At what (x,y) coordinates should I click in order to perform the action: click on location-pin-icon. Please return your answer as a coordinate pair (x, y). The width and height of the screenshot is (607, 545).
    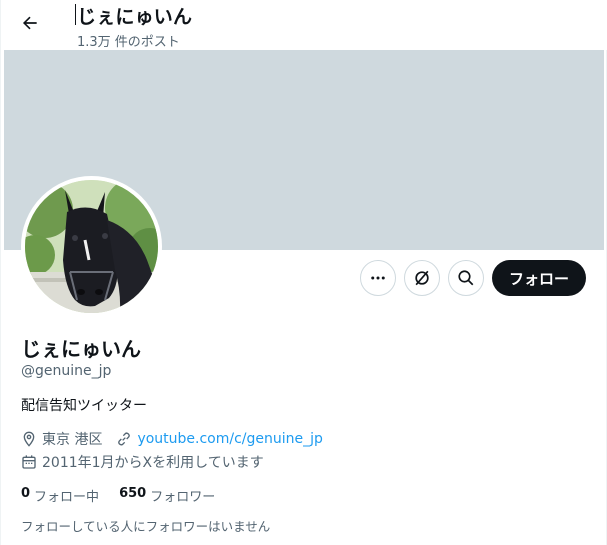
    Looking at the image, I should click on (29, 439).